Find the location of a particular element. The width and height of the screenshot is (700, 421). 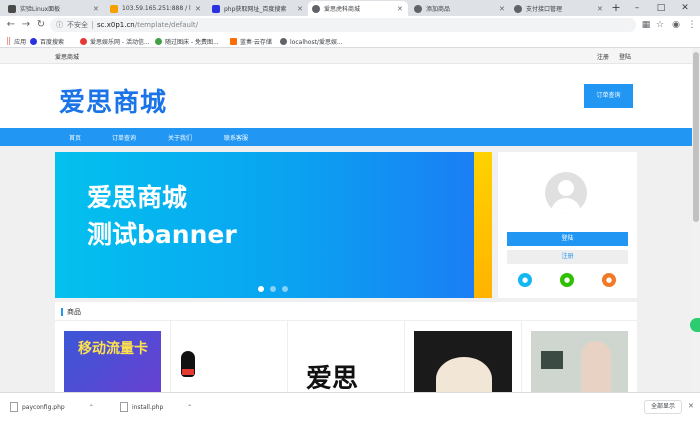

downloads-bar: payconfig.php ⌃ install.php ⌃ 全部显示 ✕ is located at coordinates (350, 406).